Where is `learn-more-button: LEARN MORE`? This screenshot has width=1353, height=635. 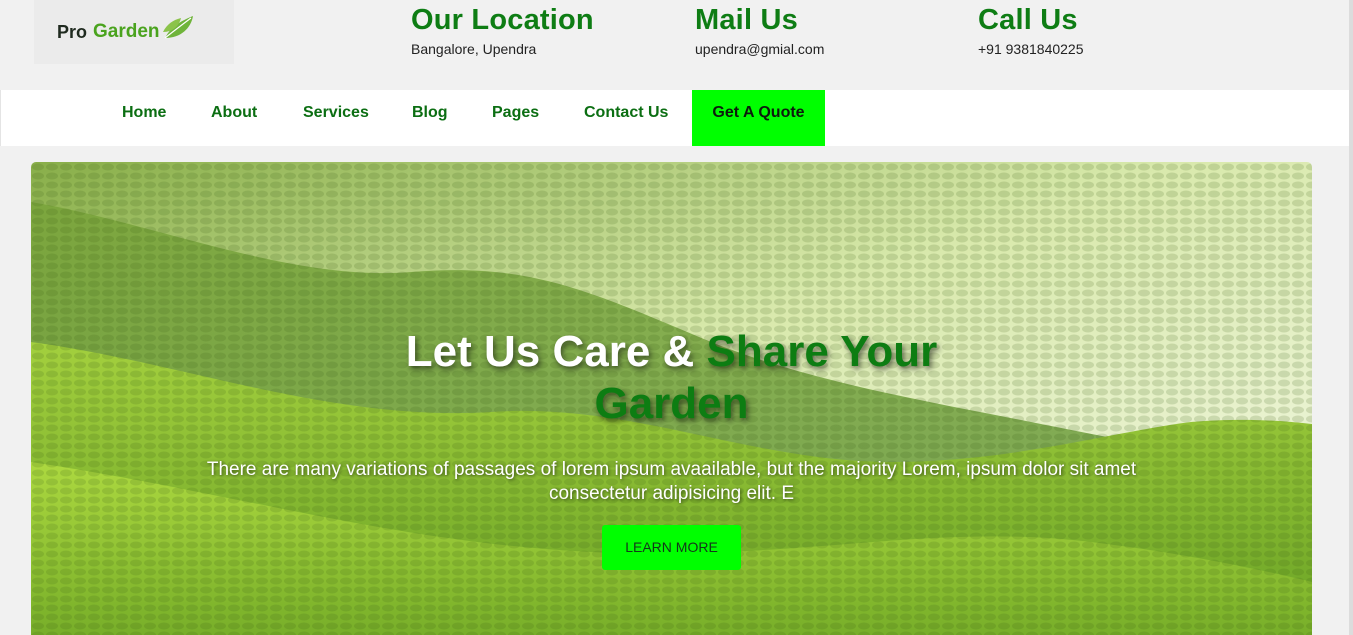 learn-more-button: LEARN MORE is located at coordinates (671, 547).